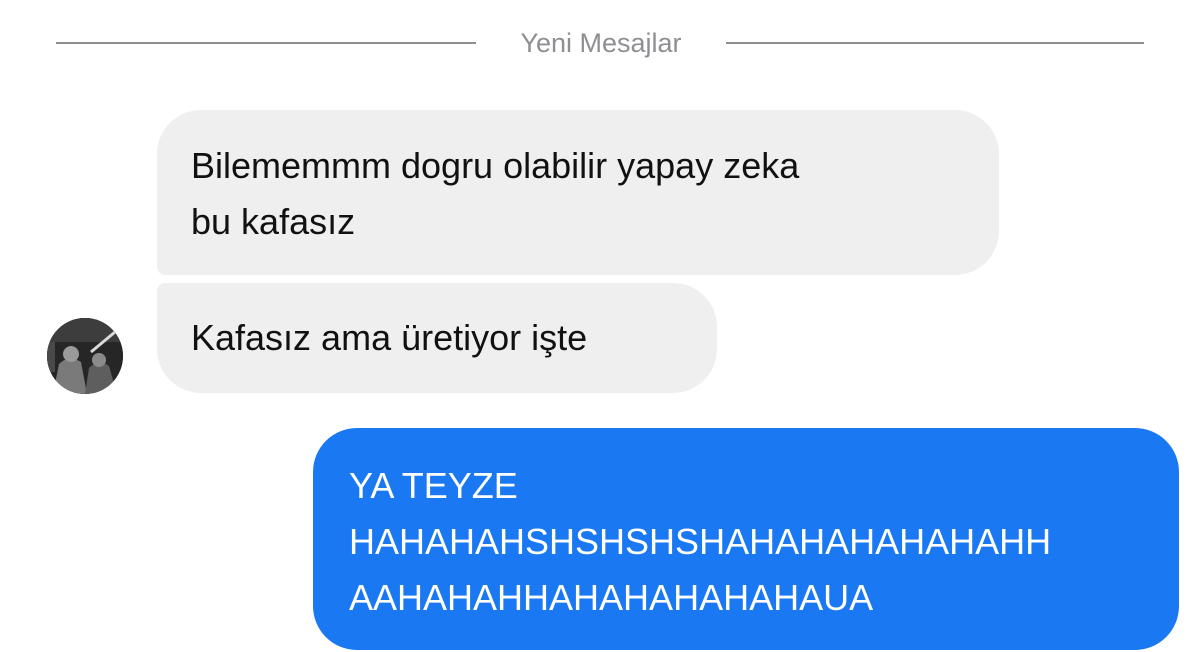 The height and width of the screenshot is (652, 1200). Describe the element at coordinates (495, 165) in the screenshot. I see `message-text-line: Bilememmm dogru olabilir yapay zeka` at that location.